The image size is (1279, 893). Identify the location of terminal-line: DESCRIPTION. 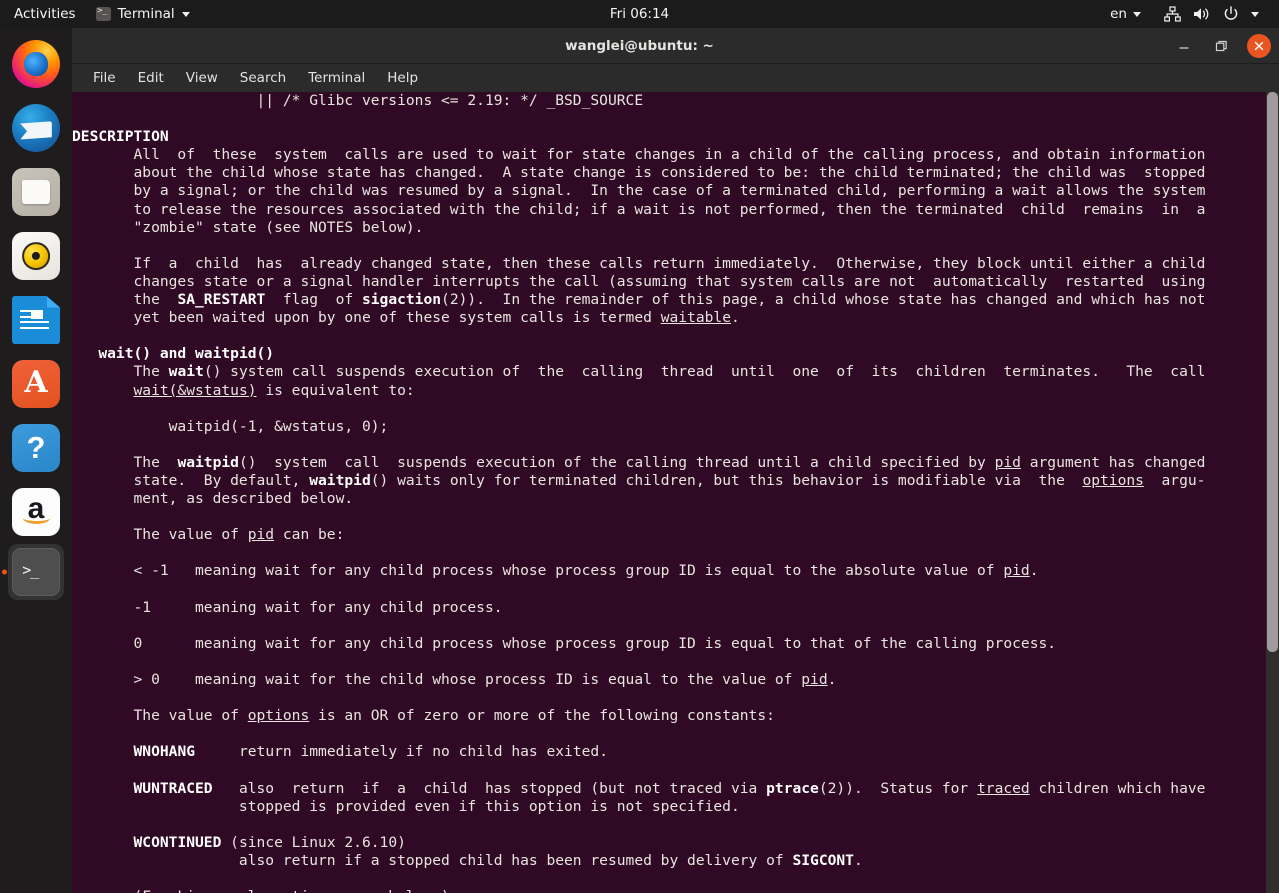
(120, 137).